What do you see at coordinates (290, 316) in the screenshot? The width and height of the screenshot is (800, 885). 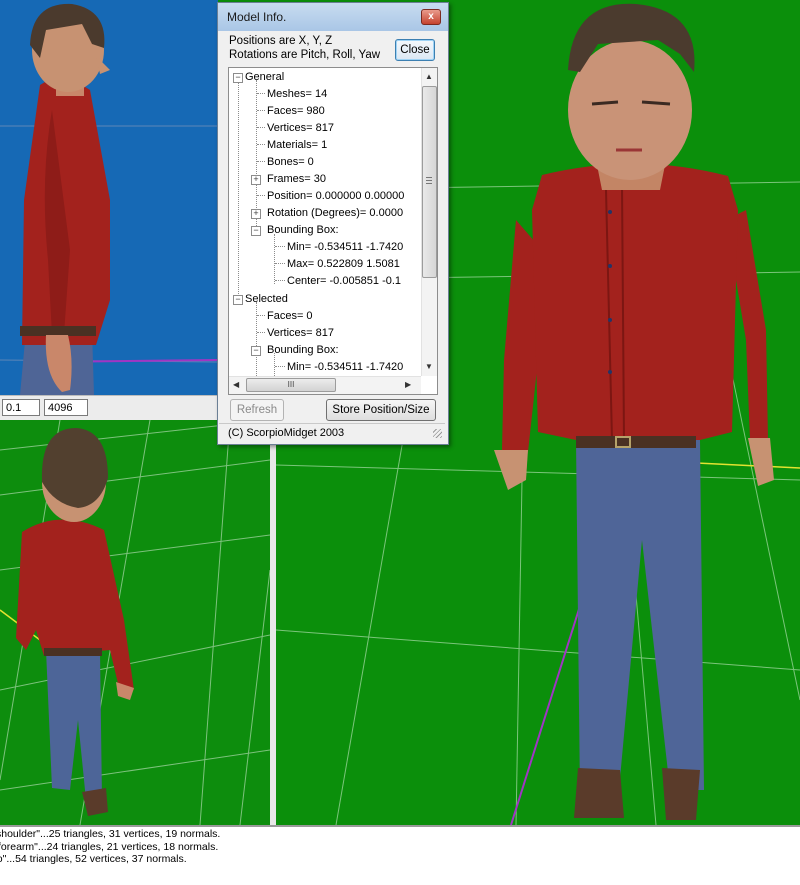 I see `tree-node-selected-faces: Faces= 0` at bounding box center [290, 316].